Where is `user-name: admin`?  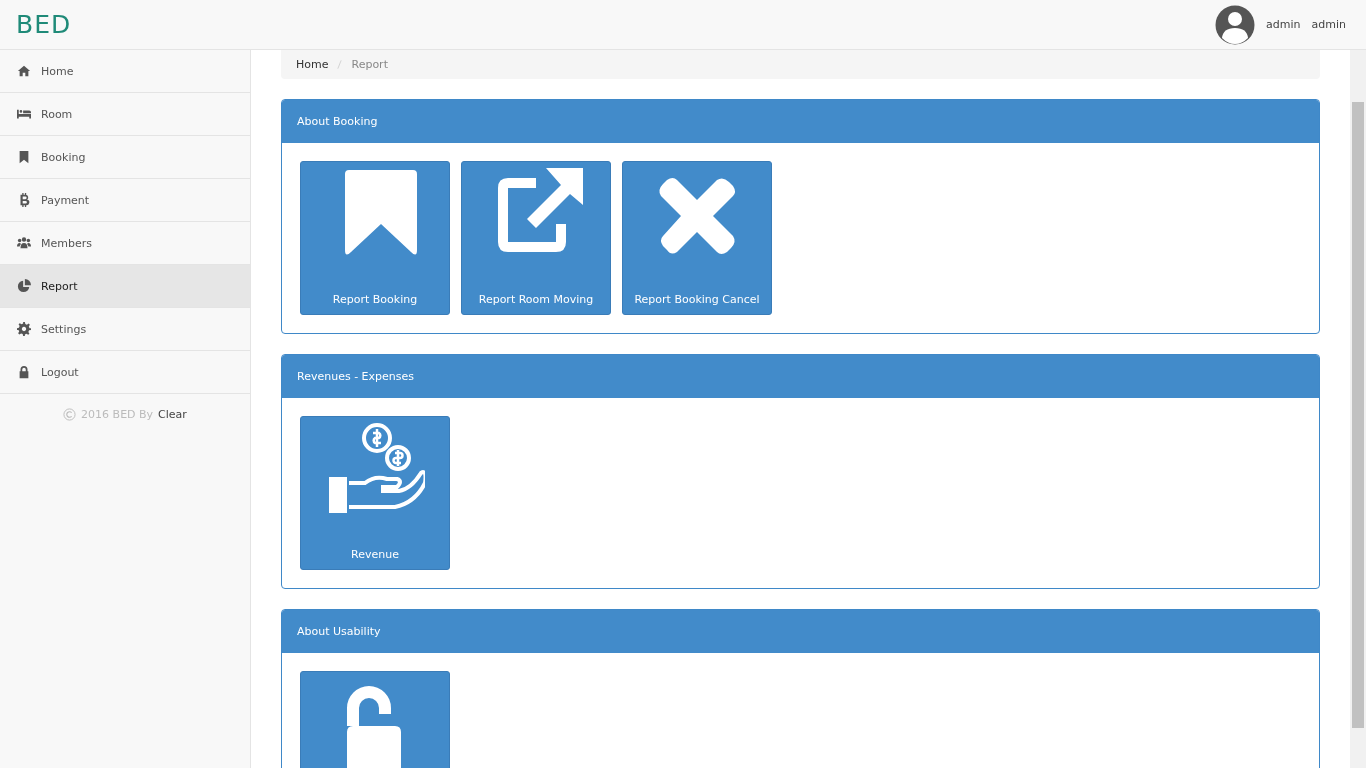 user-name: admin is located at coordinates (1283, 24).